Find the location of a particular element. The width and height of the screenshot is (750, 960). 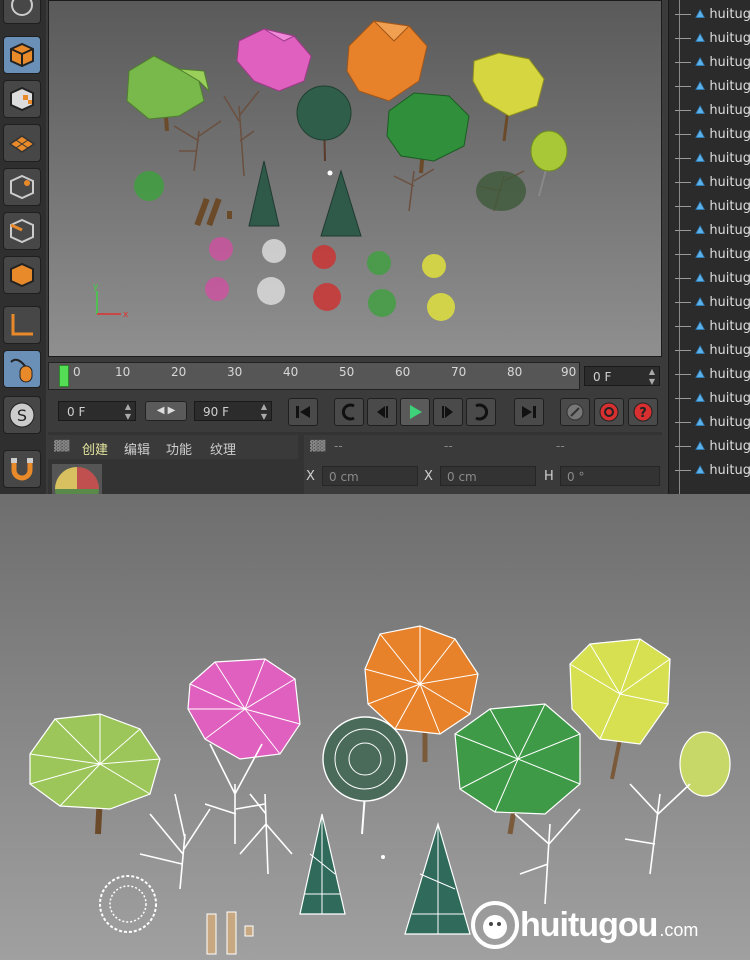

axis-icon is located at coordinates (22, 325).